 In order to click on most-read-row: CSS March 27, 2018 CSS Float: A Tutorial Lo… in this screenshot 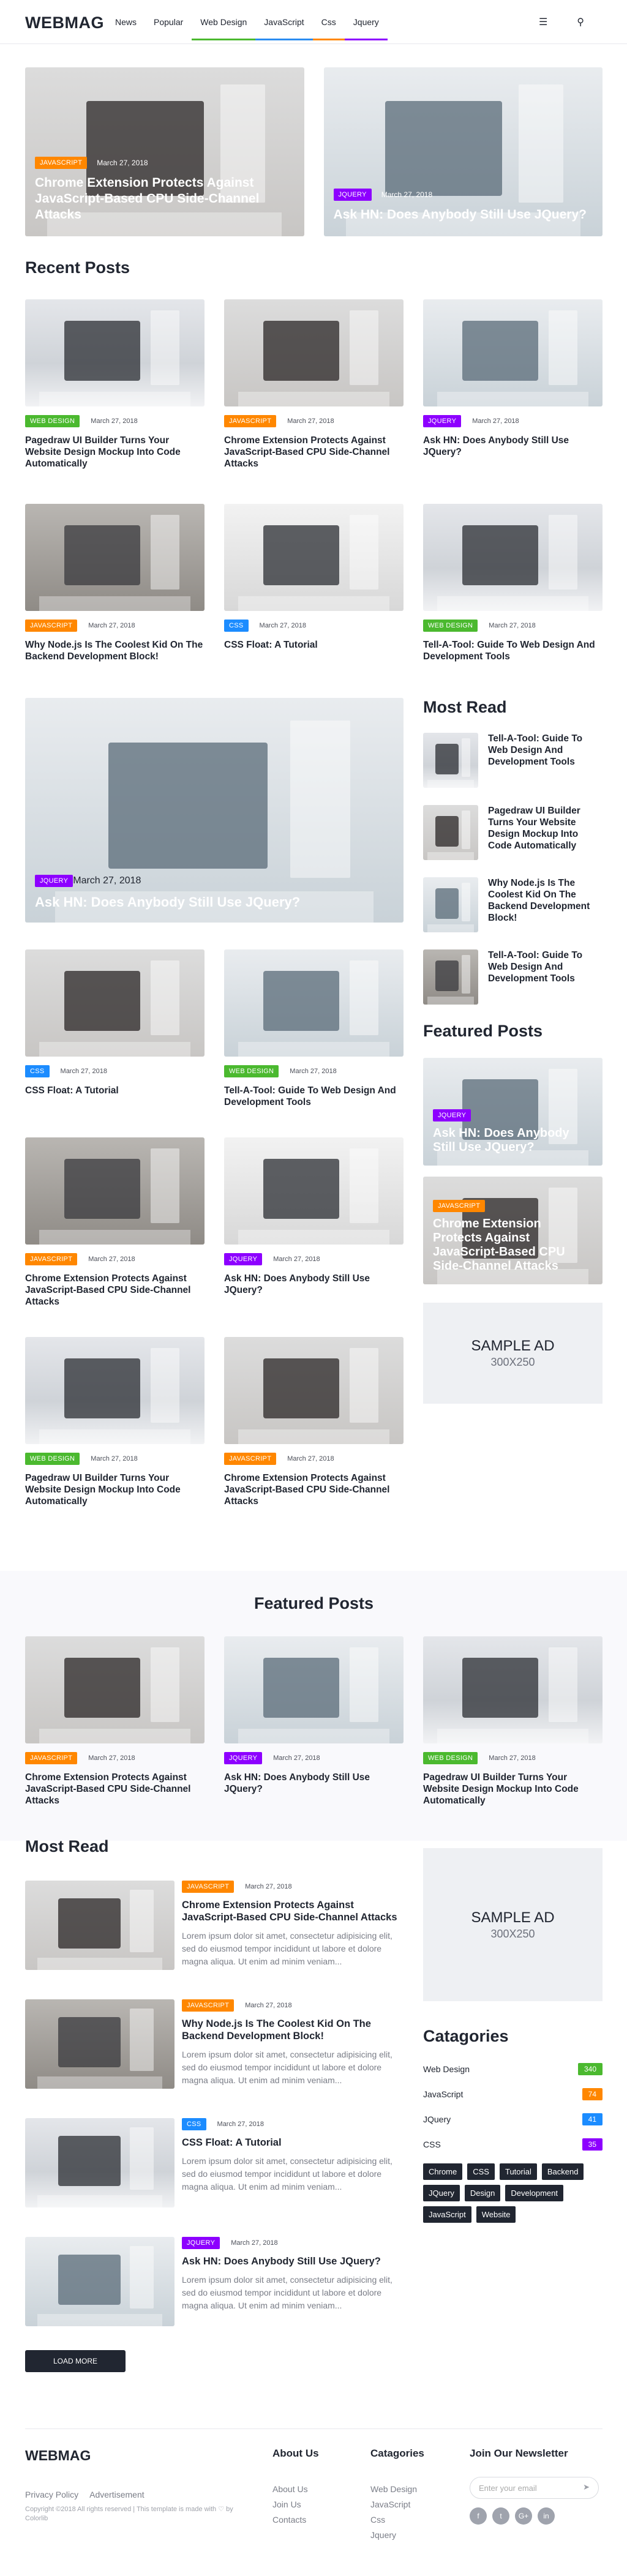, I will do `click(214, 2162)`.